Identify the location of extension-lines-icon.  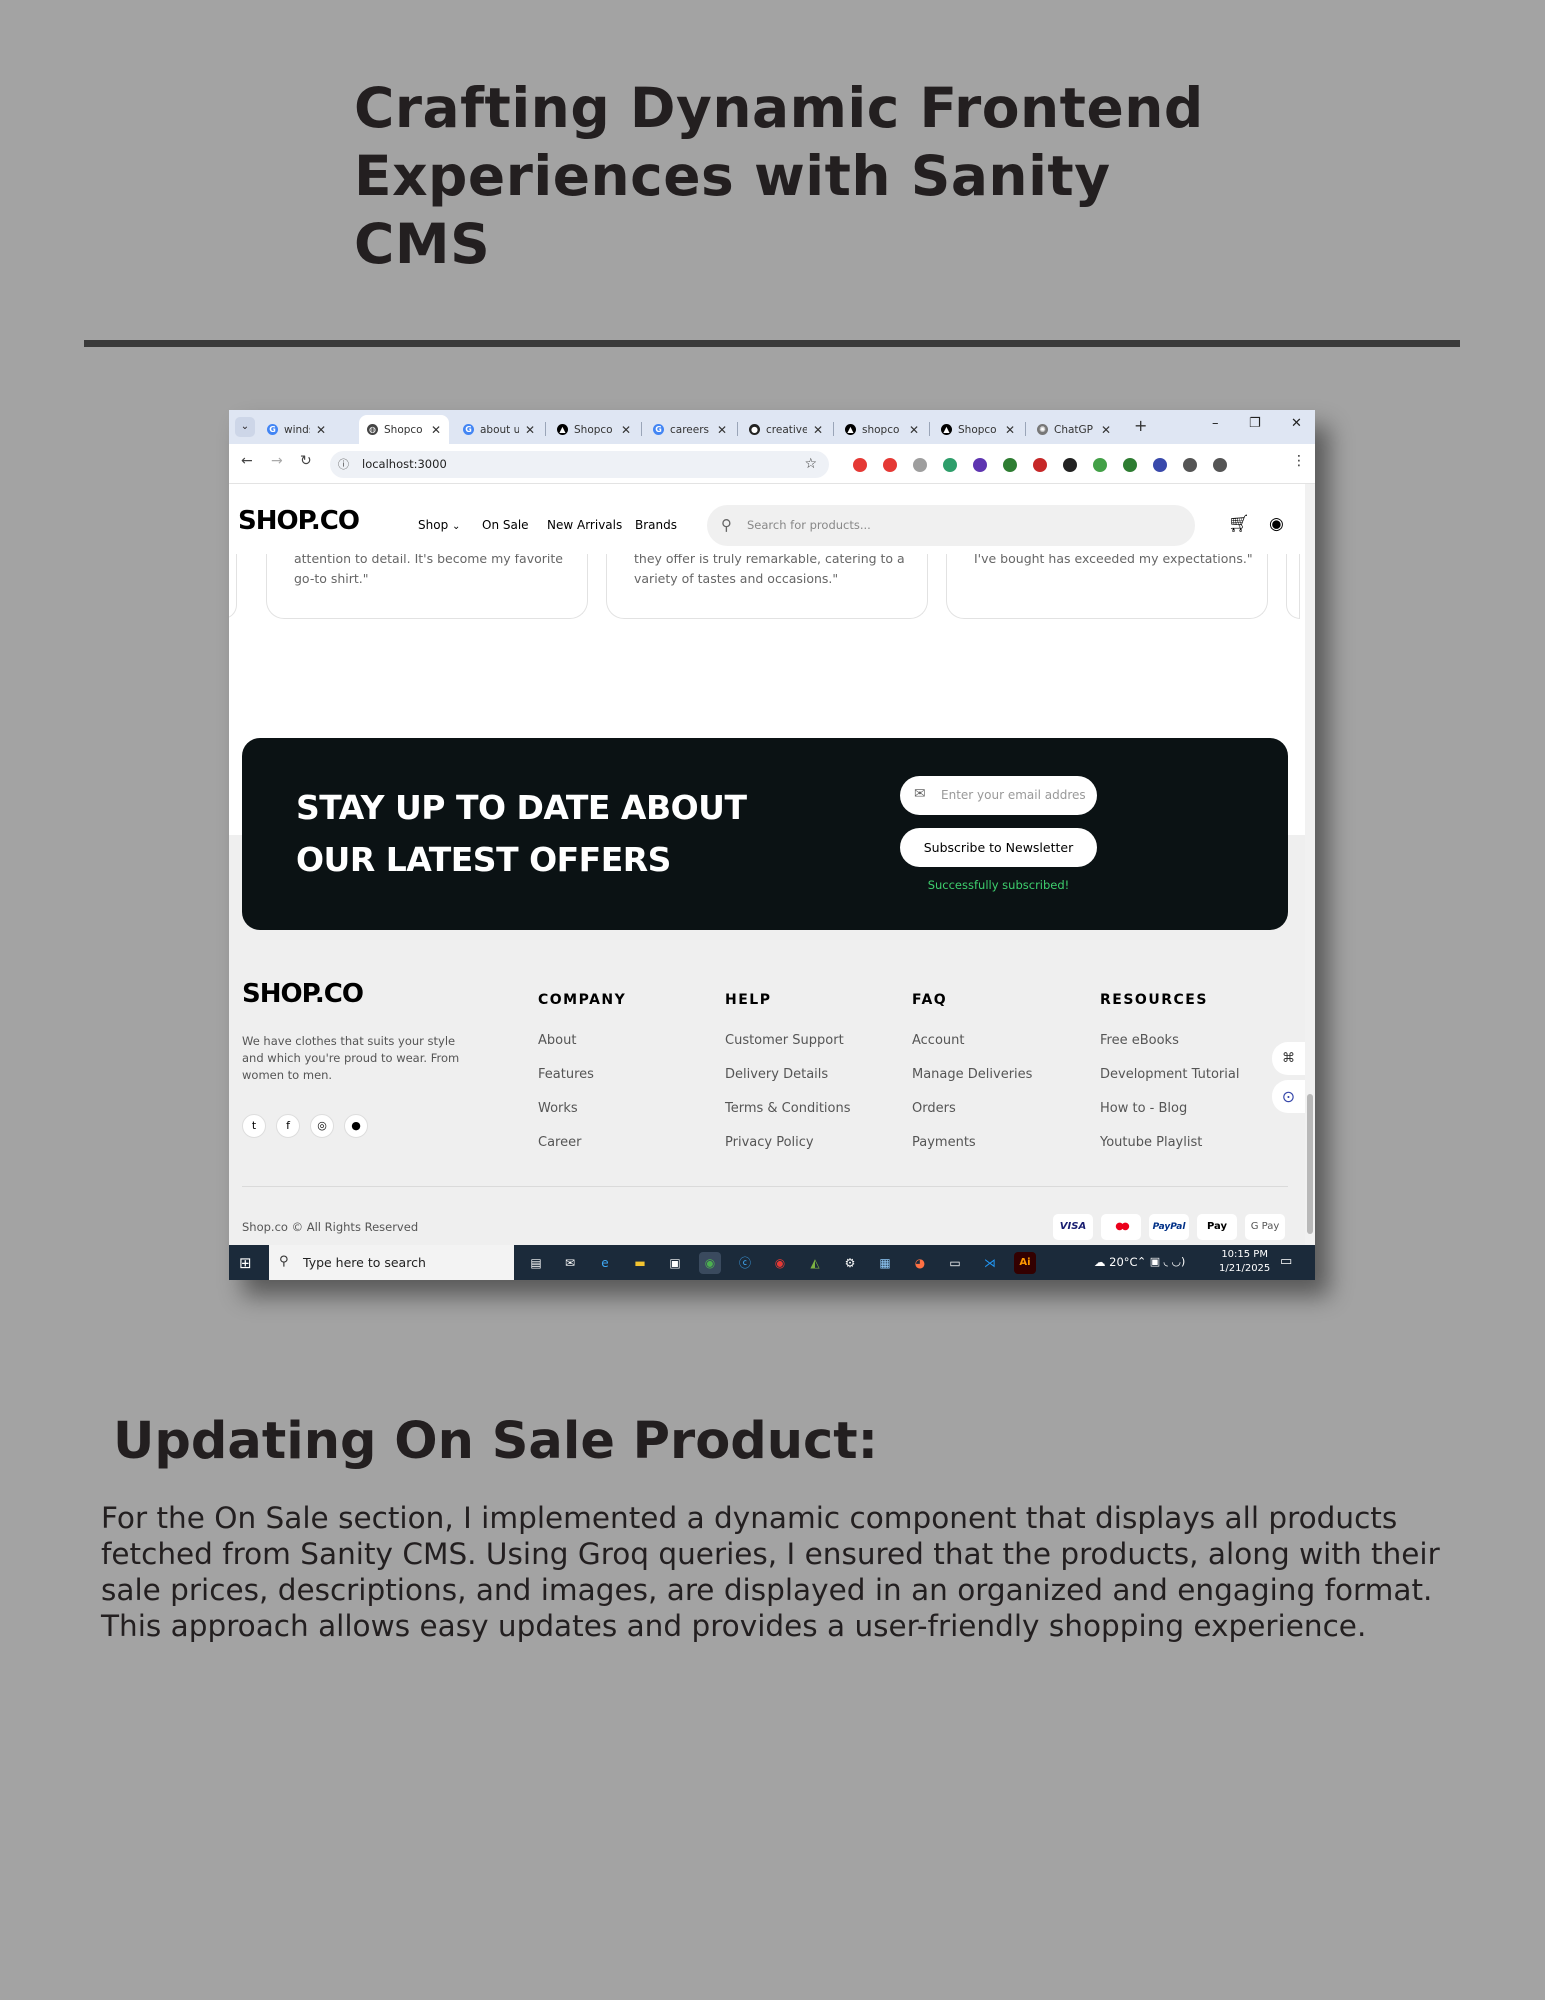
(1130, 465).